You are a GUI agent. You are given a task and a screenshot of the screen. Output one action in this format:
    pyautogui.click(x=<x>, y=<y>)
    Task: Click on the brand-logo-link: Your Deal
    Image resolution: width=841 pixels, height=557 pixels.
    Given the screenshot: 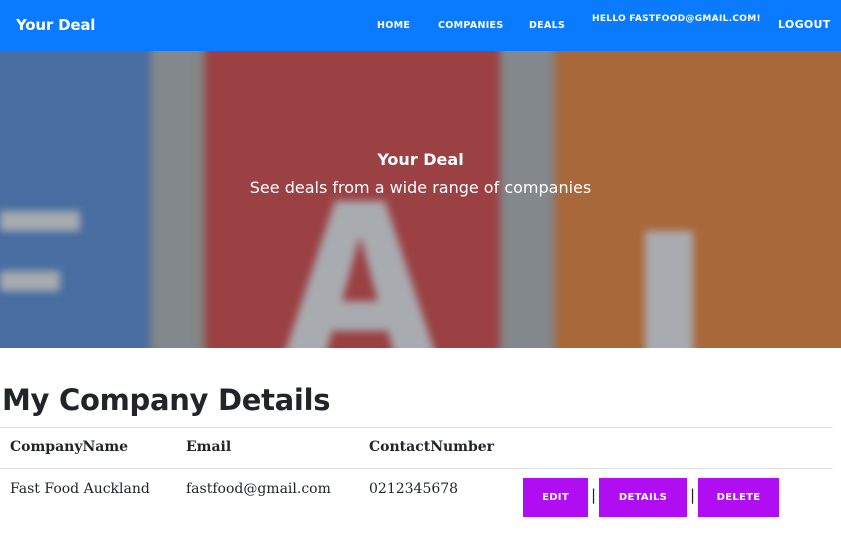 What is the action you would take?
    pyautogui.click(x=55, y=25)
    